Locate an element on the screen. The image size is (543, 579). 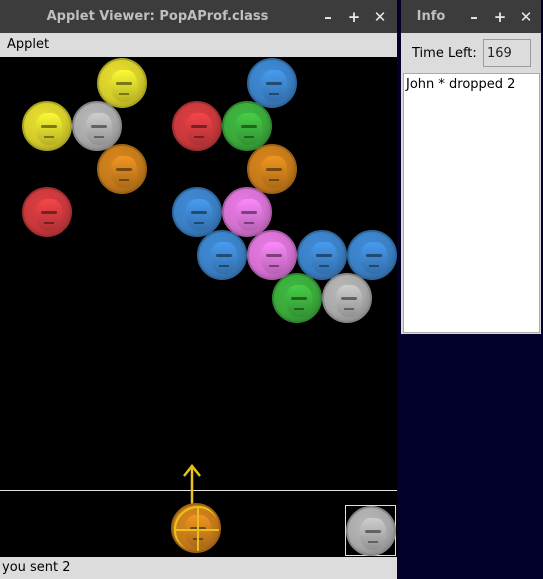
applet-titlebar: Applet Viewer: PopAProf.class – + ✕ is located at coordinates (198, 16).